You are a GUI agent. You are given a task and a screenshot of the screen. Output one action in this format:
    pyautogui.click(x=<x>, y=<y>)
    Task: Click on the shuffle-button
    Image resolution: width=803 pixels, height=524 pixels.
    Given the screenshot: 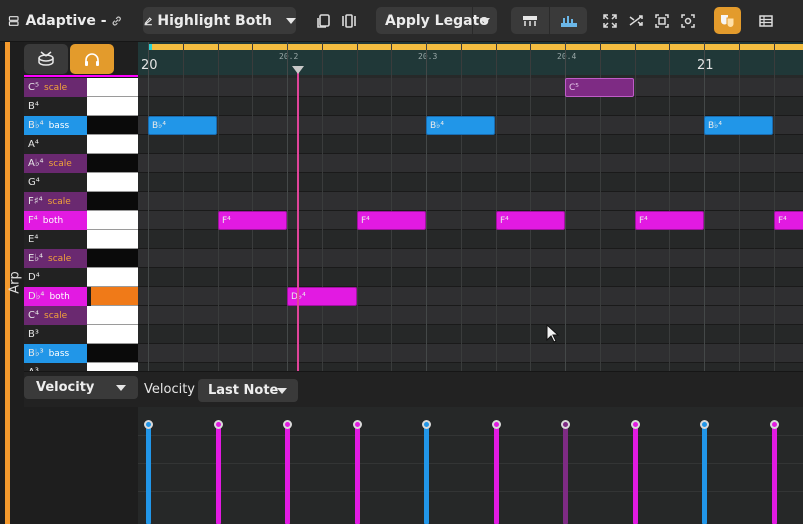 What is the action you would take?
    pyautogui.click(x=636, y=20)
    